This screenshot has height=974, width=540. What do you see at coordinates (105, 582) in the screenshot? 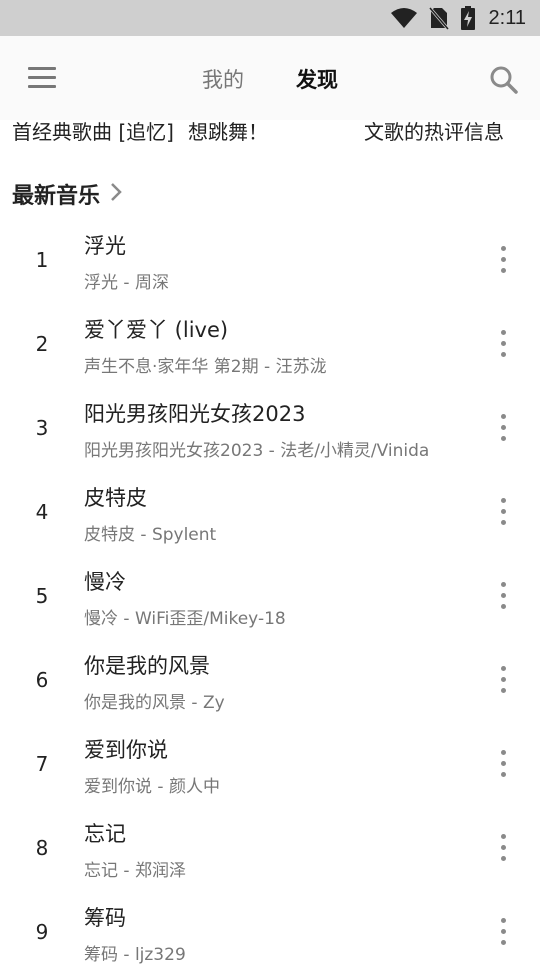
I see `song-title: 慢冷` at bounding box center [105, 582].